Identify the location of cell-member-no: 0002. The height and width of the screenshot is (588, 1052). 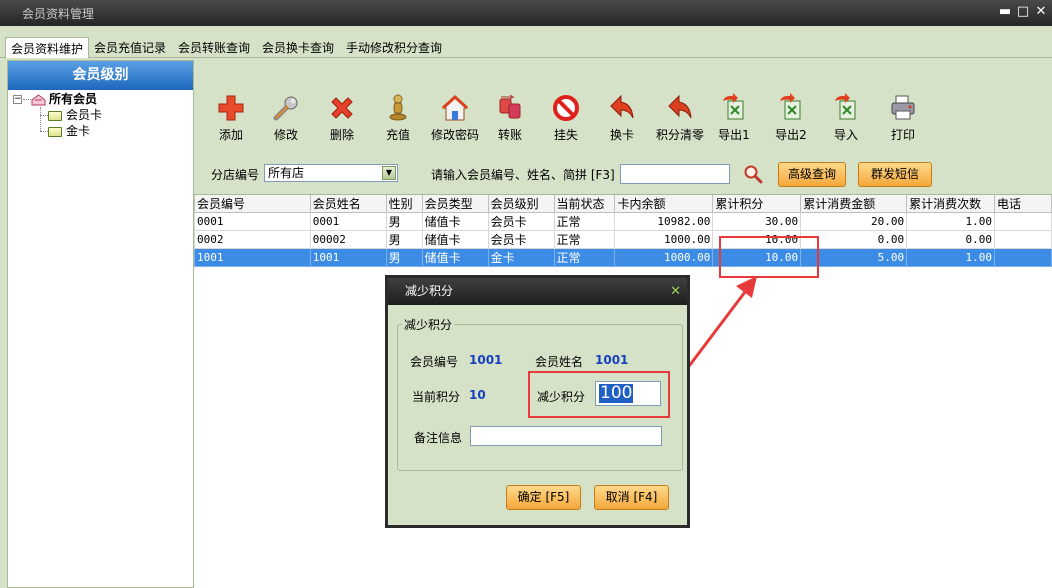
(252, 239).